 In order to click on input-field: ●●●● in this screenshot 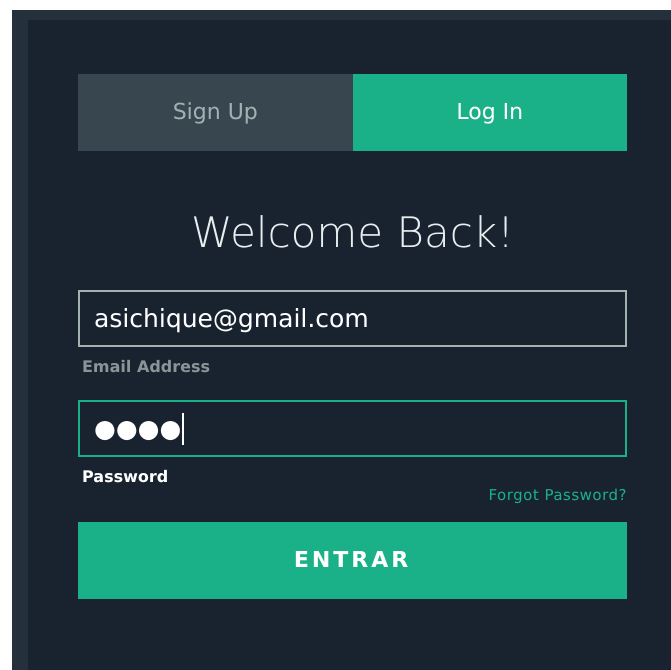, I will do `click(352, 428)`.